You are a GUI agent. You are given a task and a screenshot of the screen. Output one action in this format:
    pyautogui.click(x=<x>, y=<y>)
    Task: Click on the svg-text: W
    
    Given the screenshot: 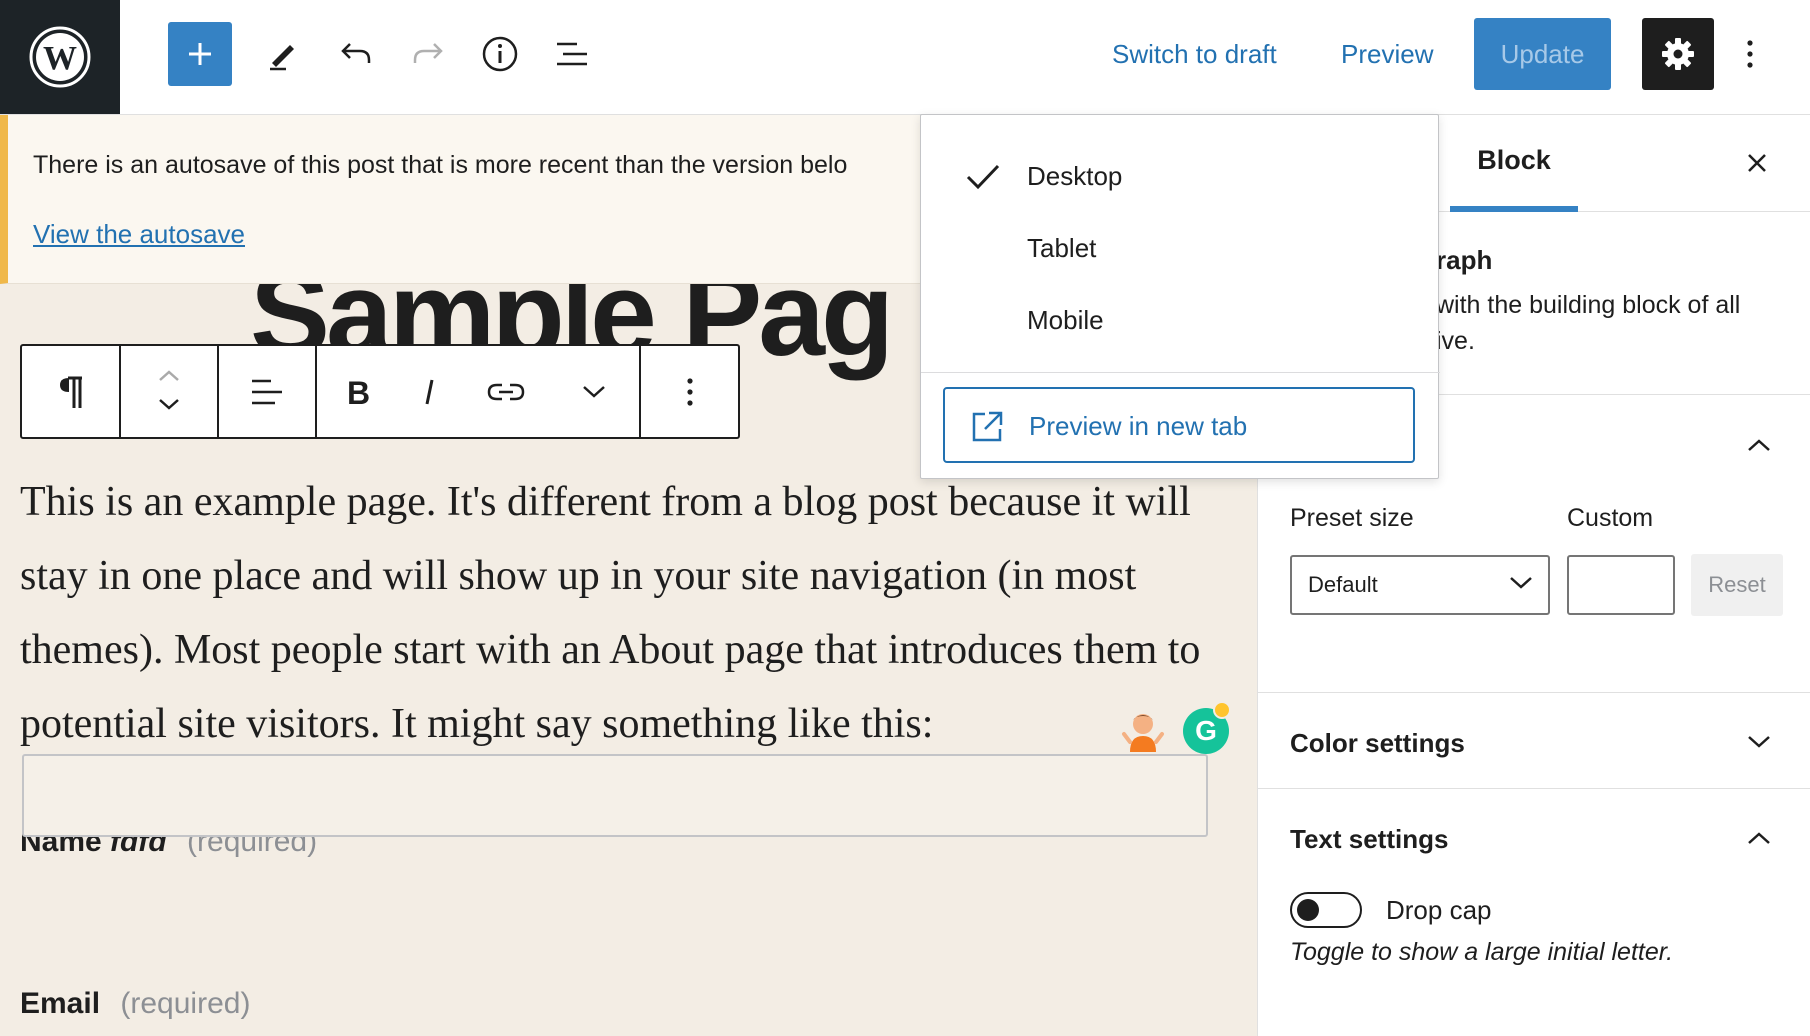 What is the action you would take?
    pyautogui.click(x=60, y=58)
    